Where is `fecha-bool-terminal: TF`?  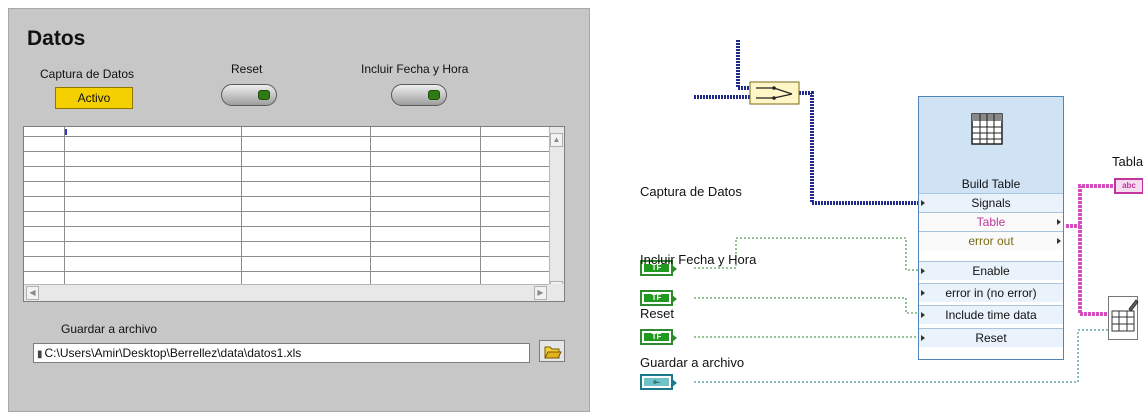
fecha-bool-terminal: TF is located at coordinates (658, 298).